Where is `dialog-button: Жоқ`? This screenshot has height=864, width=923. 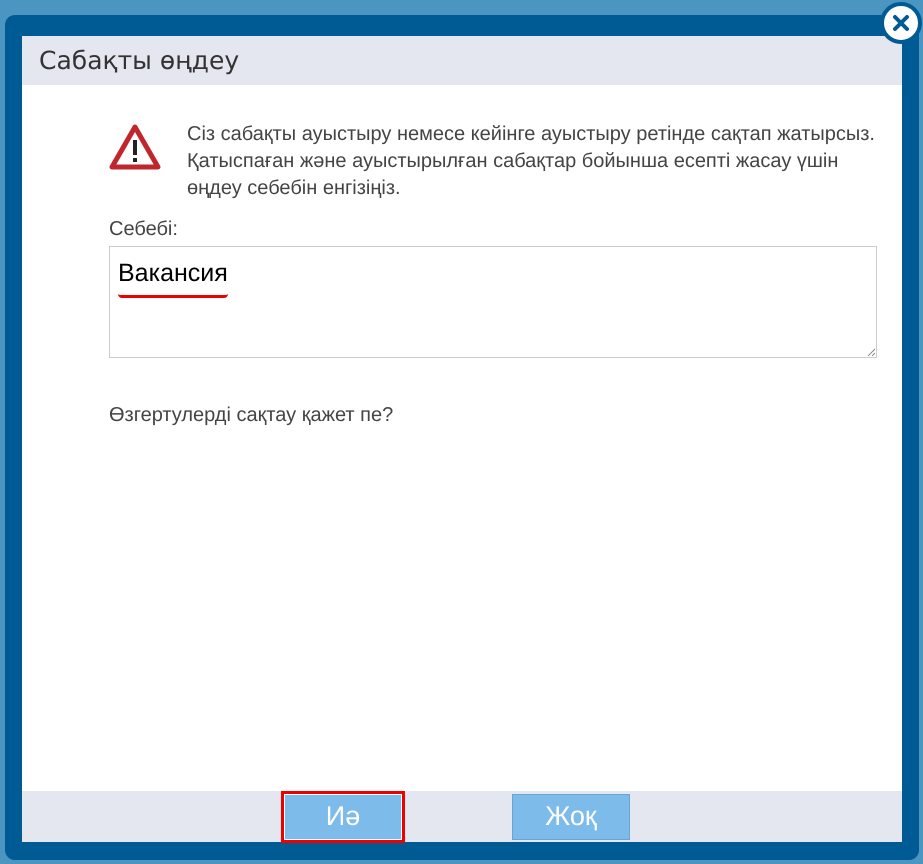 dialog-button: Жоқ is located at coordinates (571, 817).